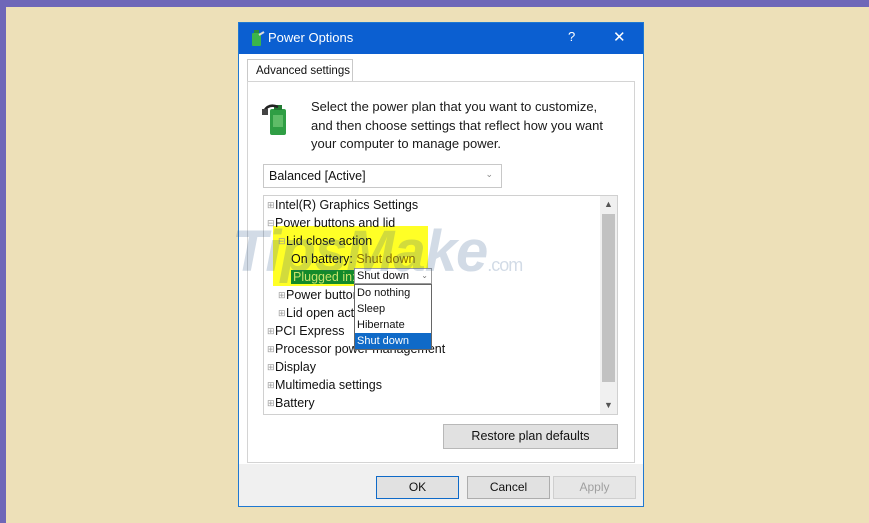 The image size is (869, 523). I want to click on tree-item-label: PCI Express, so click(310, 331).